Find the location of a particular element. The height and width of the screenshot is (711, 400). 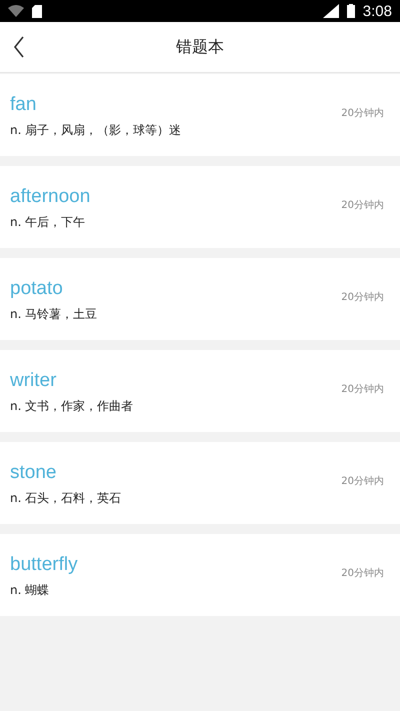

wifi-icon is located at coordinates (16, 11).